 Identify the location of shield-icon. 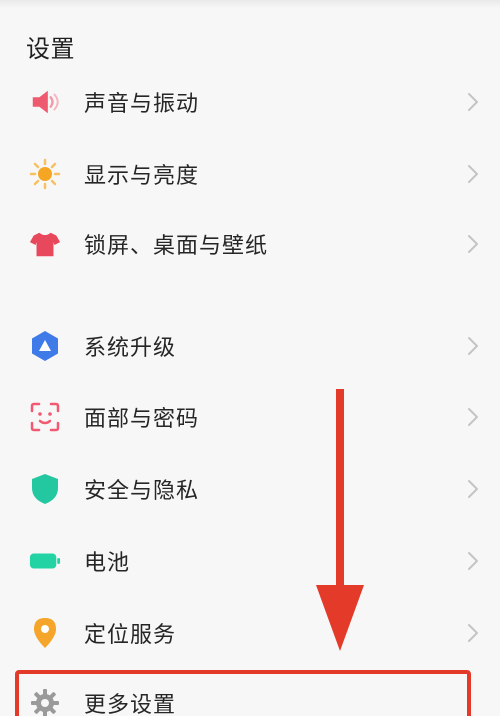
(45, 489).